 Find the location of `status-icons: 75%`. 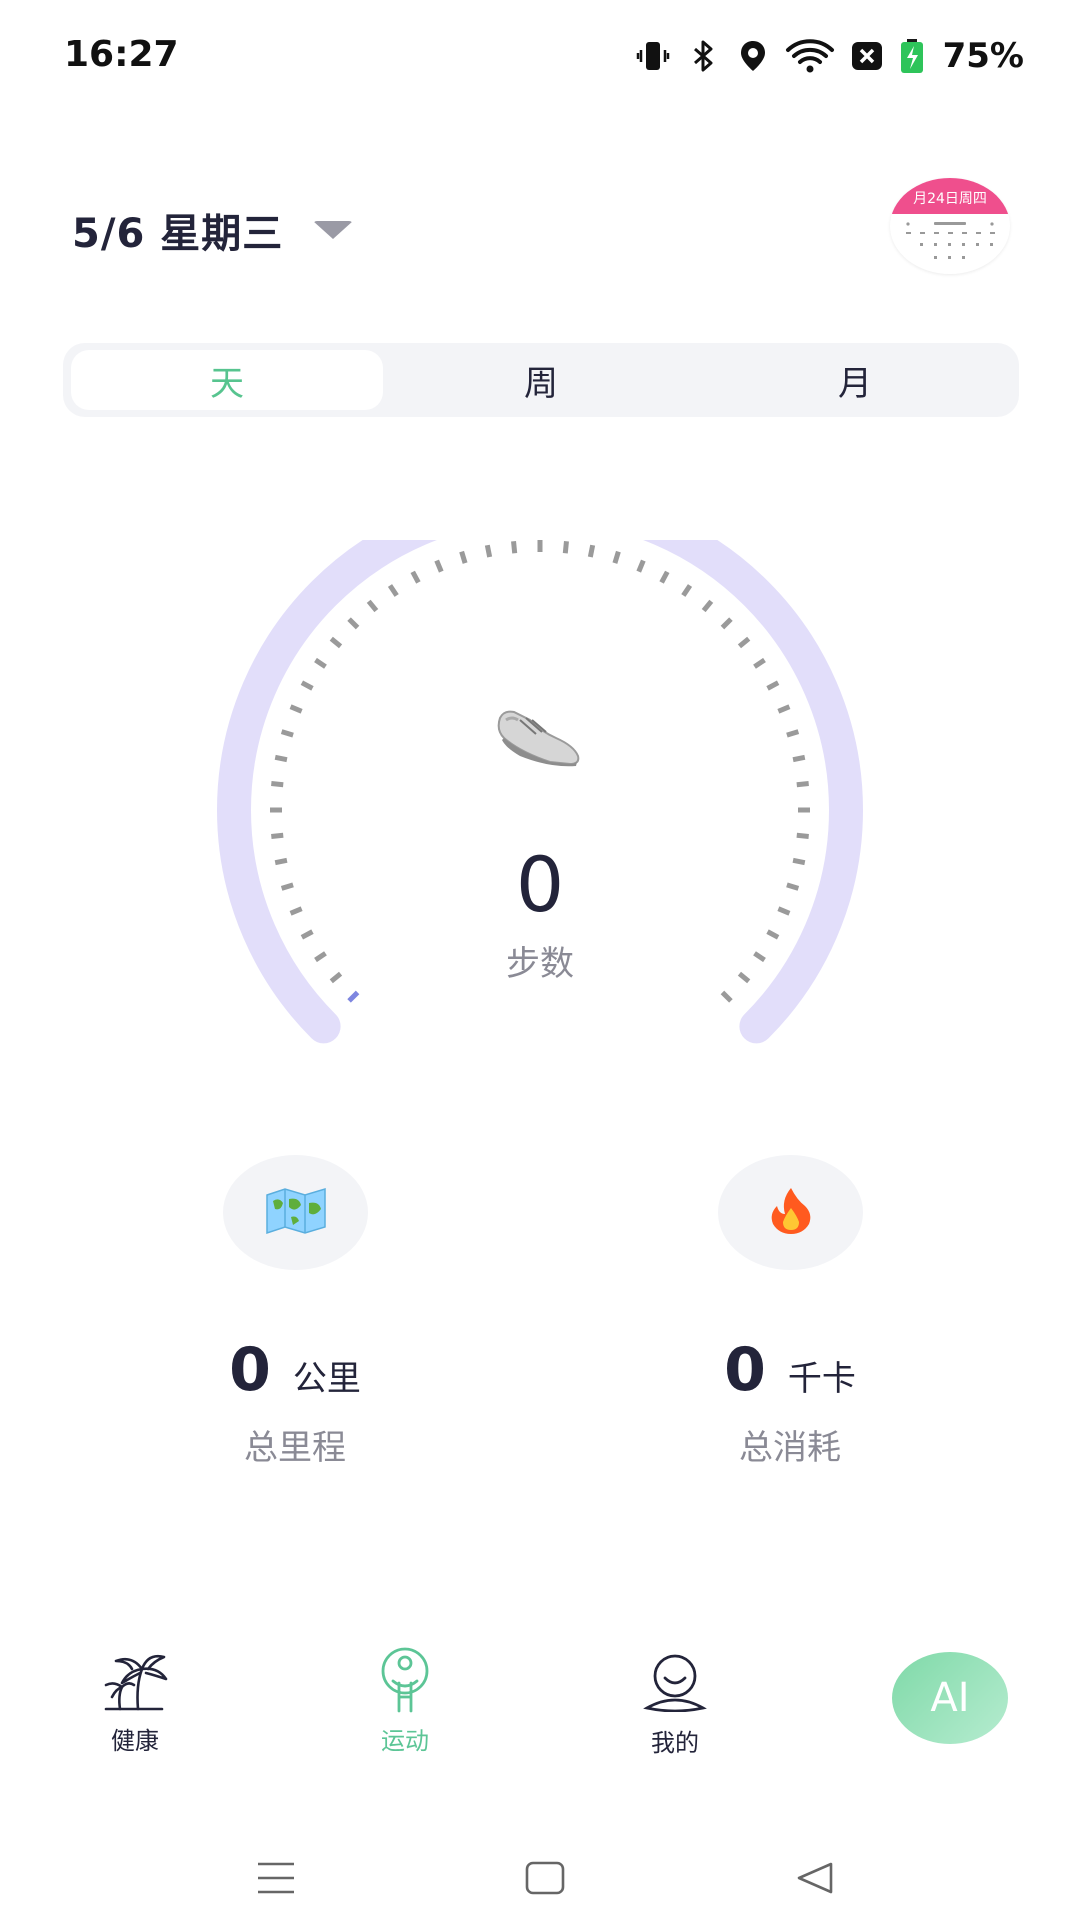

status-icons: 75% is located at coordinates (829, 56).